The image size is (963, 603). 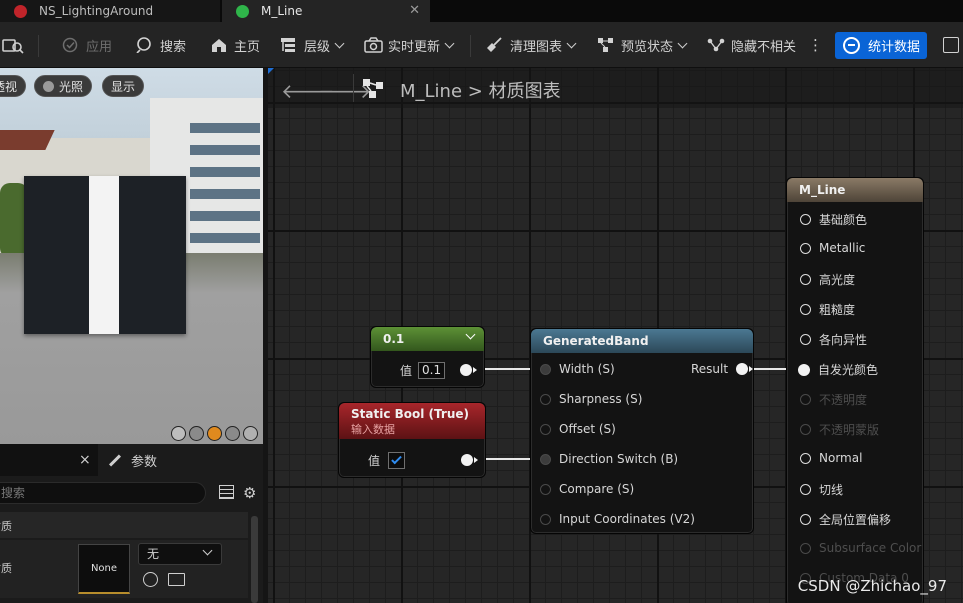 What do you see at coordinates (833, 219) in the screenshot?
I see `result-pin-base-color: 基础颜色` at bounding box center [833, 219].